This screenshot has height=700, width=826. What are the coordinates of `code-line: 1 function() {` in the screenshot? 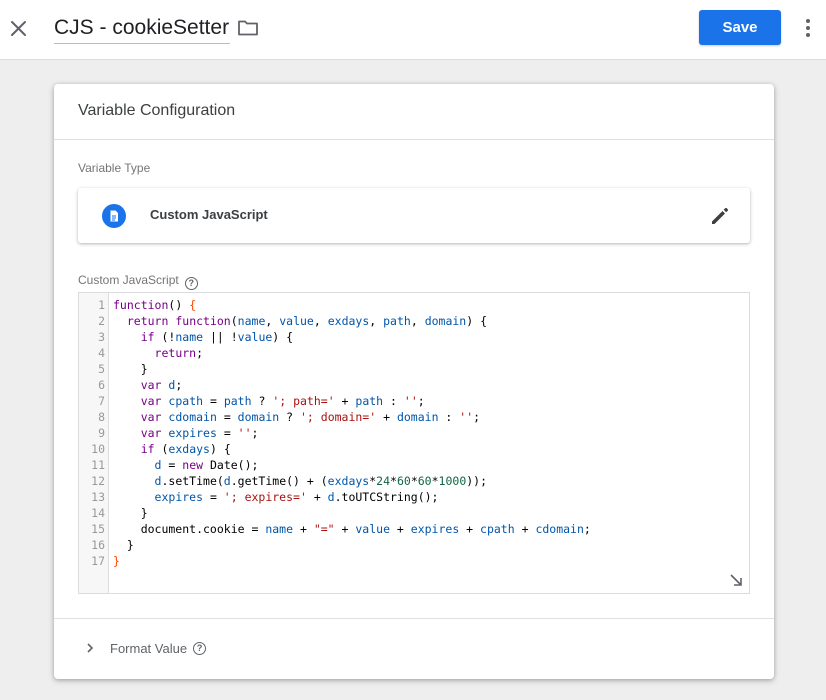 It's located at (147, 305).